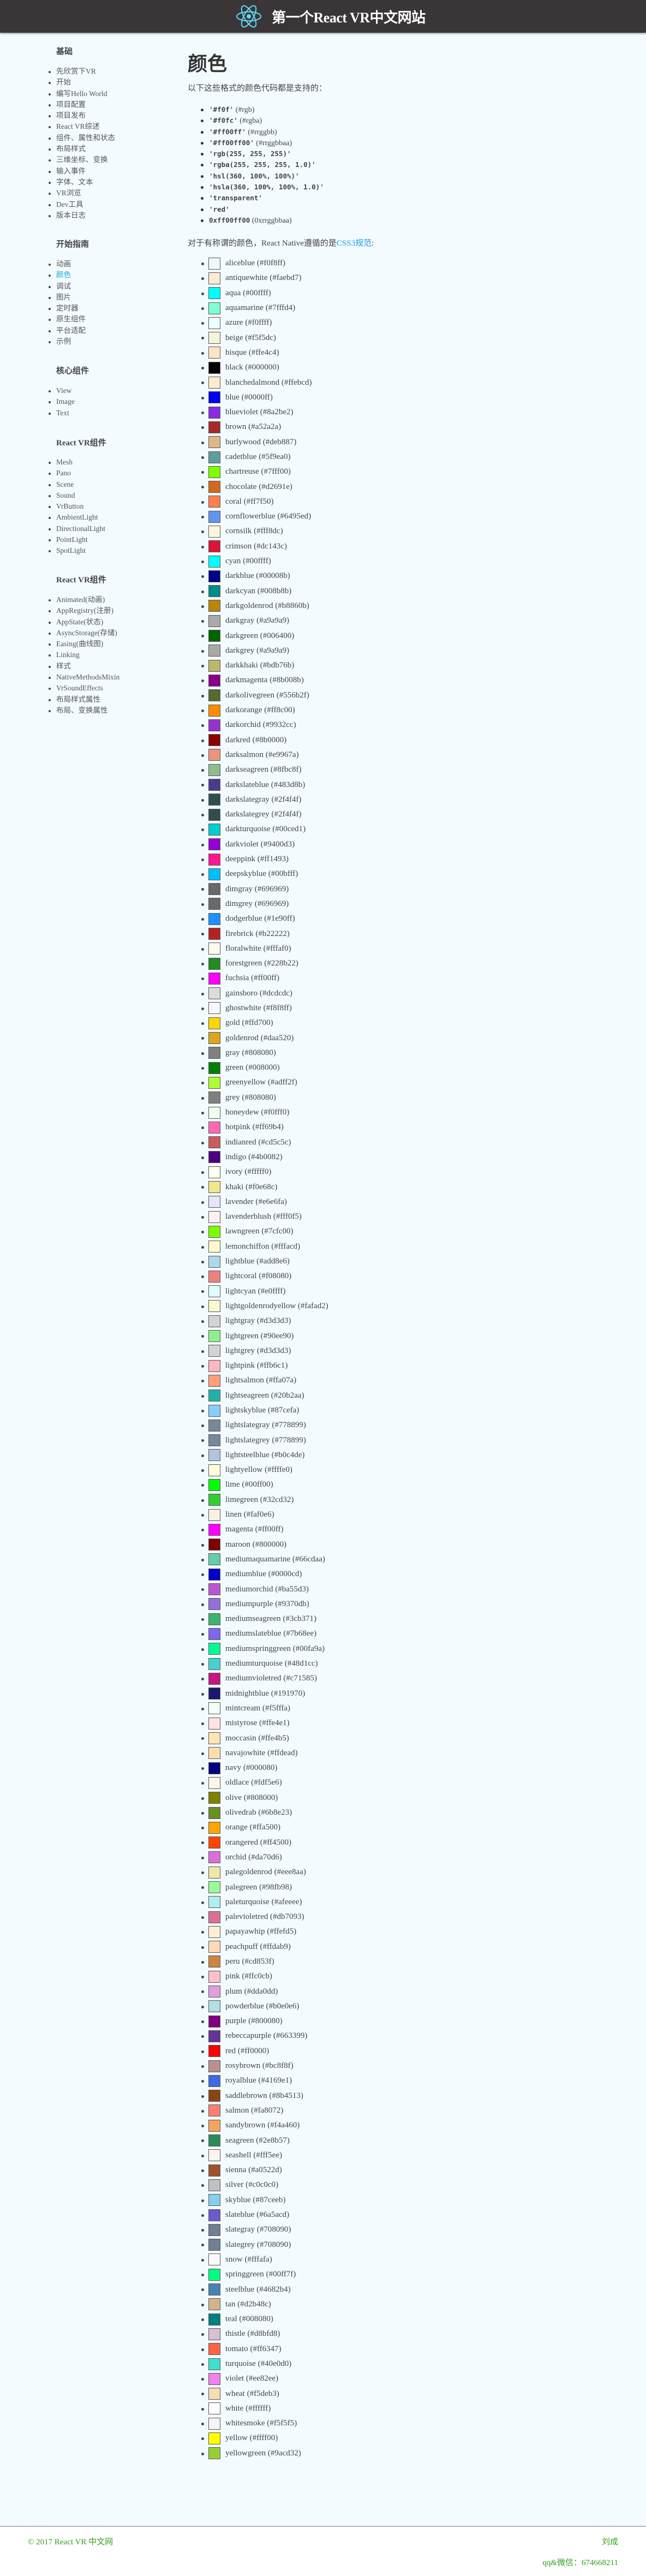 This screenshot has height=2576, width=646. Describe the element at coordinates (264, 2110) in the screenshot. I see `color-item: salmon (#fa8072)` at that location.